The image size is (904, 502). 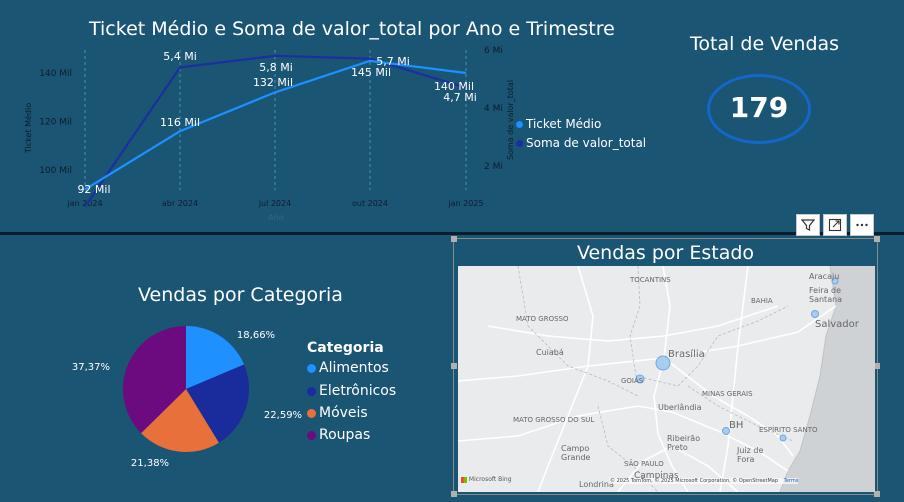 I want to click on map-label-juiz-de-fora: Juiz de Fora, so click(x=750, y=455).